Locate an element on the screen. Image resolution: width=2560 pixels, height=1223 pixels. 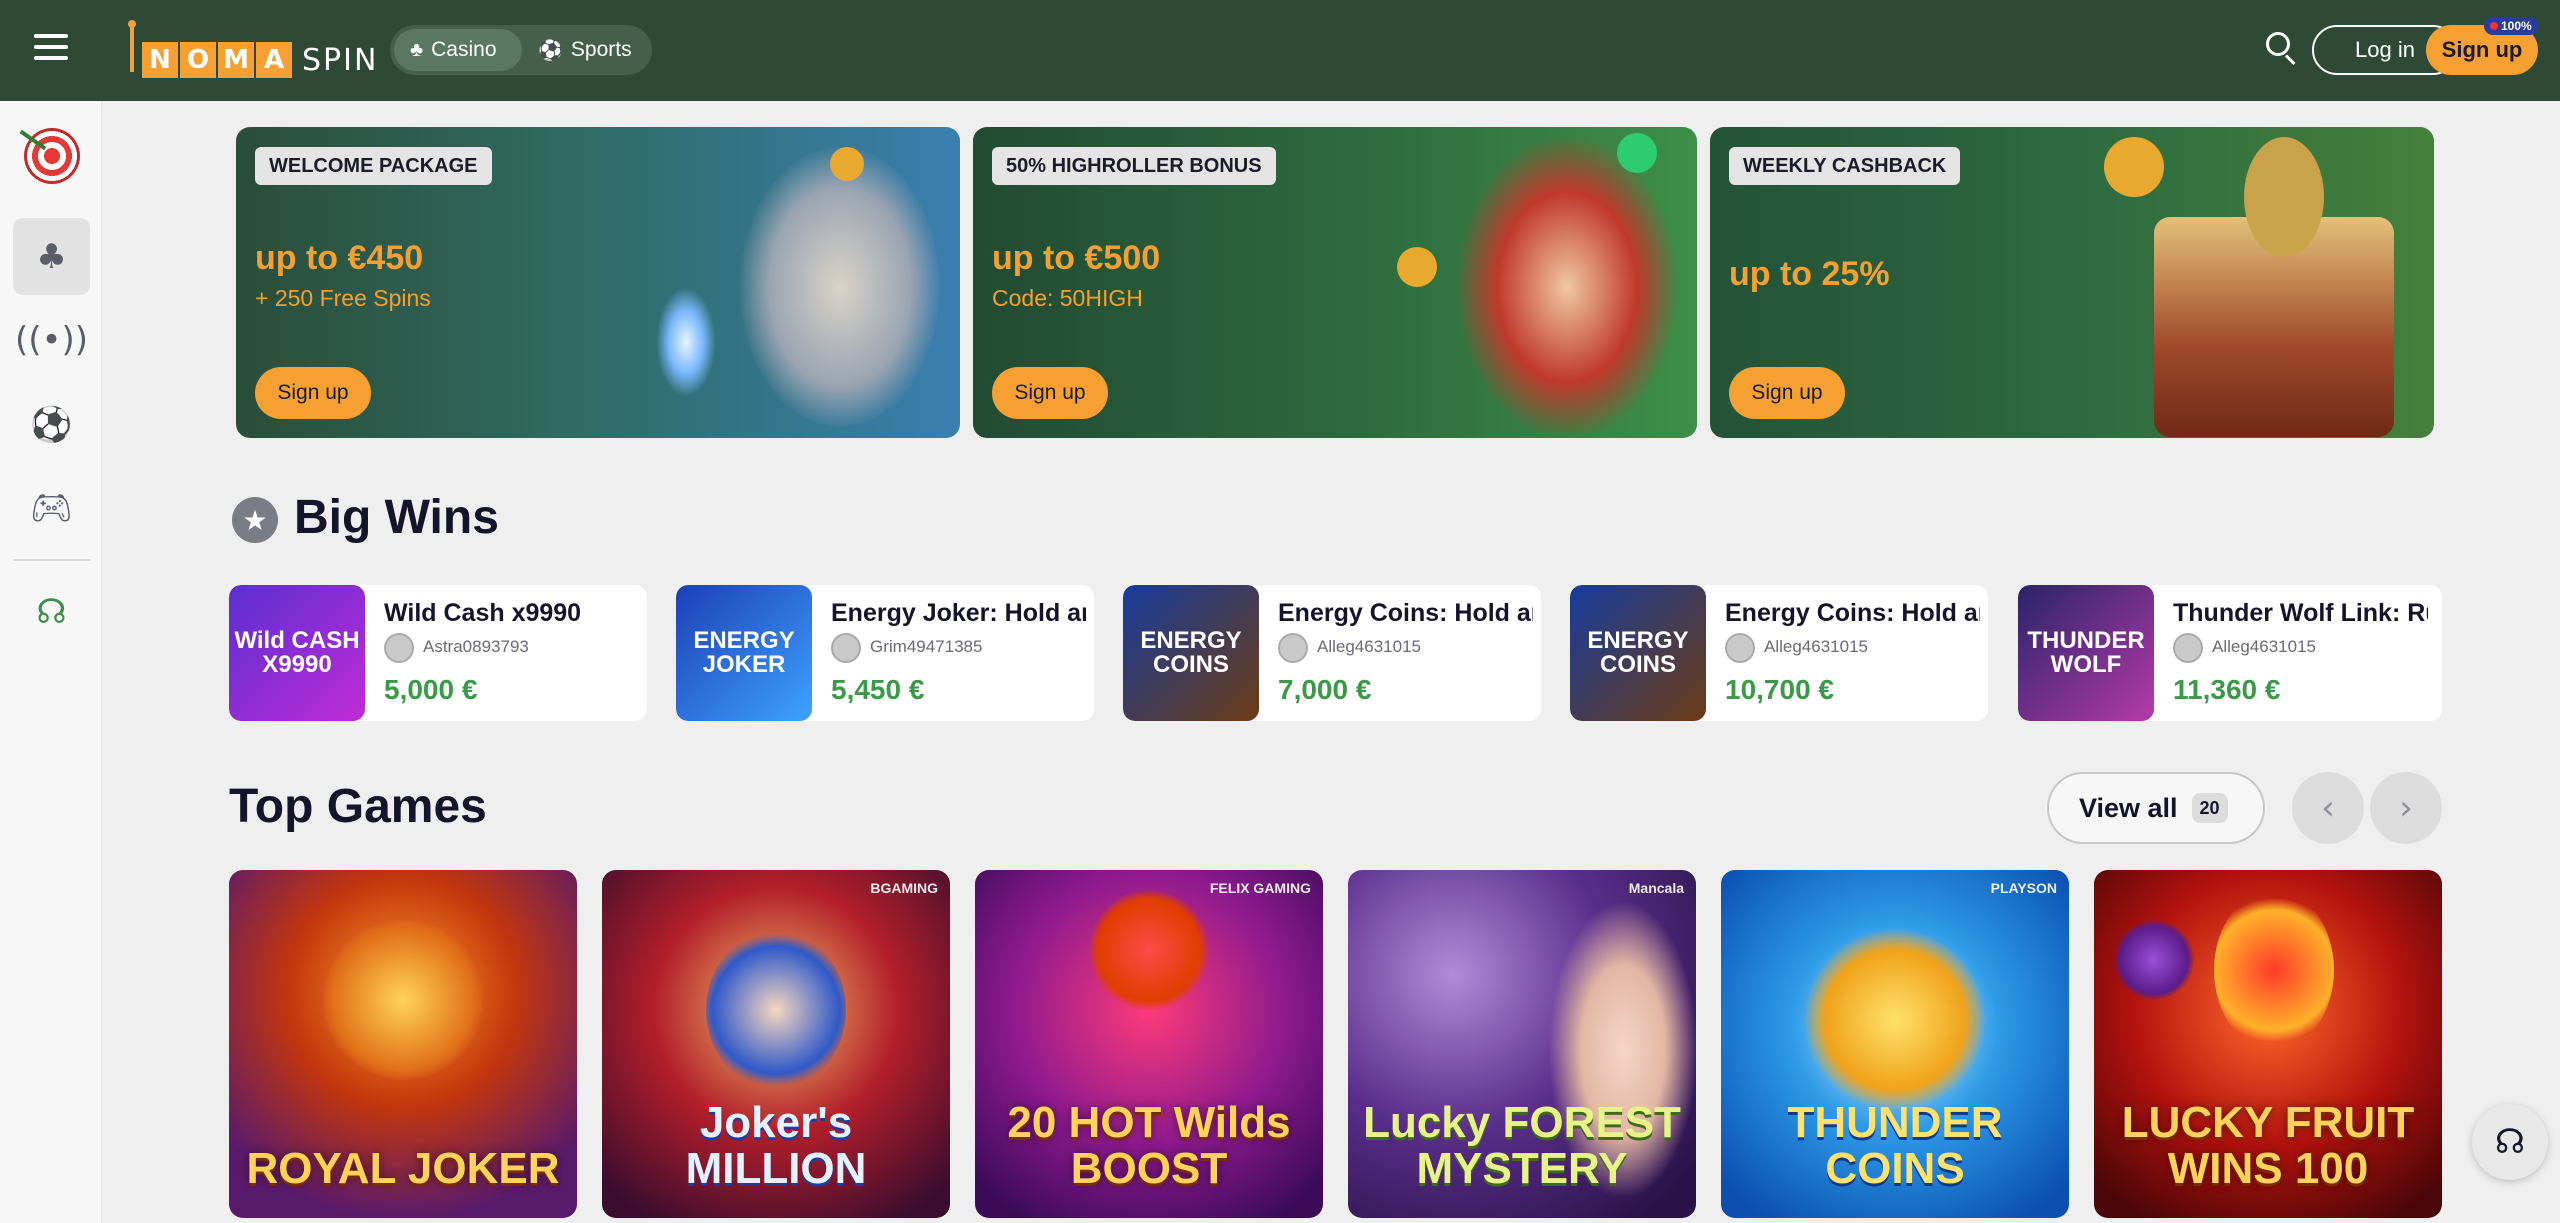
win-game-name: Energy Joker: Hold and Win is located at coordinates (958, 613).